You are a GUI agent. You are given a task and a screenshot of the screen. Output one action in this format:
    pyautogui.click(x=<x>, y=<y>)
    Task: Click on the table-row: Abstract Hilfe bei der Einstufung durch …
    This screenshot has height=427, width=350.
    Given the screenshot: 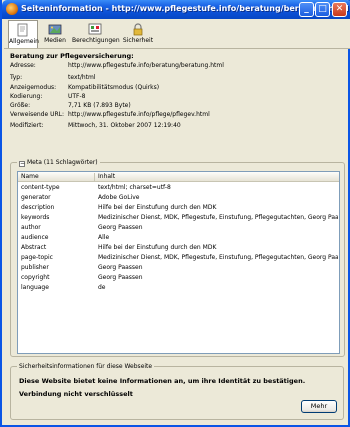 What is the action you would take?
    pyautogui.click(x=178, y=248)
    